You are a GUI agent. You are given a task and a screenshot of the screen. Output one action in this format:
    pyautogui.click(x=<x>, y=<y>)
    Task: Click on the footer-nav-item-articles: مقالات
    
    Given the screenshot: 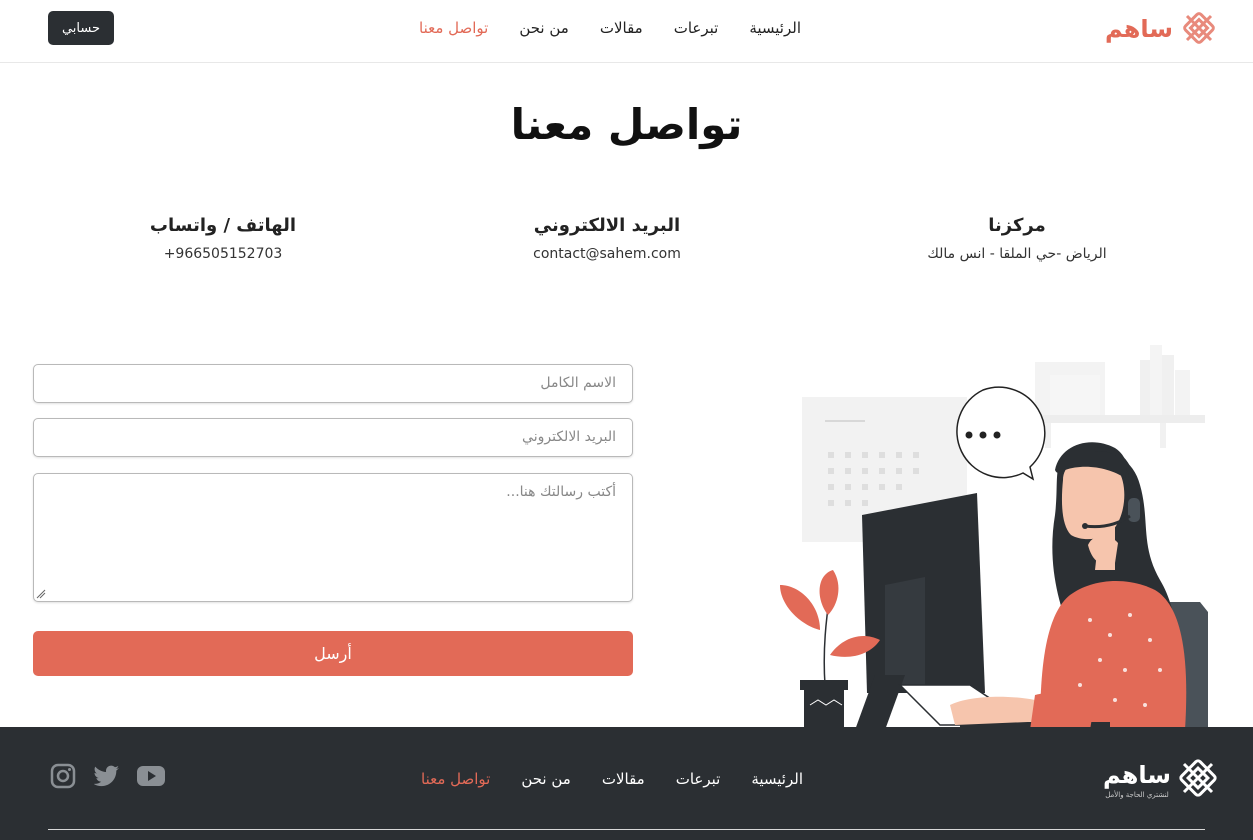 What is the action you would take?
    pyautogui.click(x=623, y=779)
    